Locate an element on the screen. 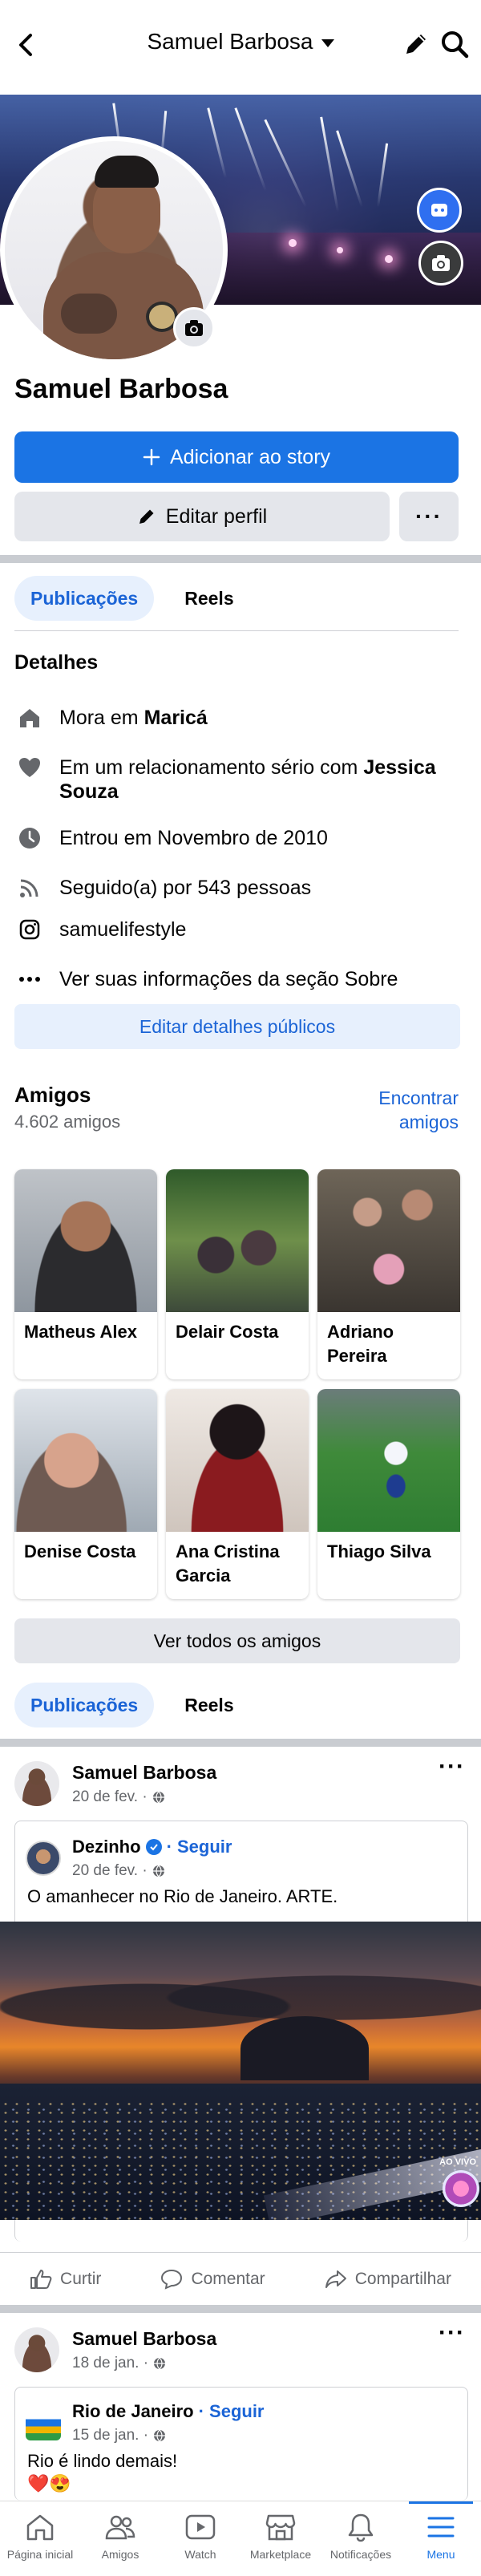  avatar-frame-button is located at coordinates (439, 210).